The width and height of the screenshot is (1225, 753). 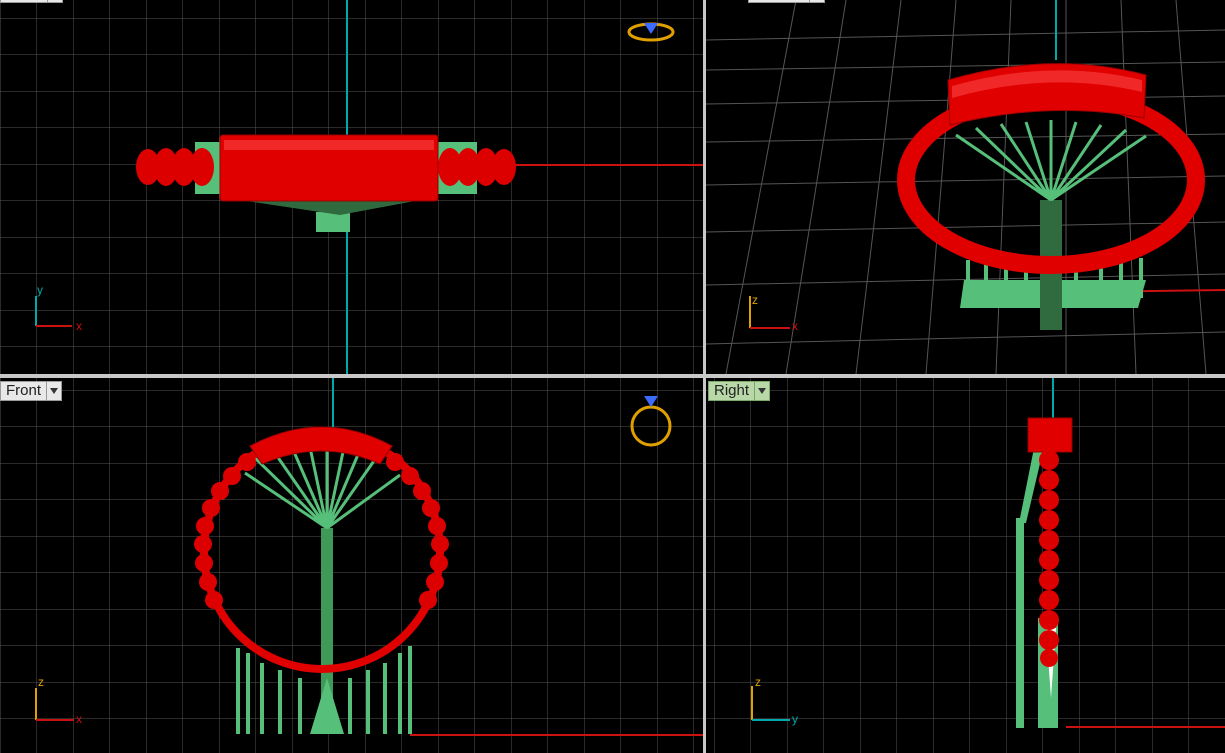 What do you see at coordinates (1051, 225) in the screenshot?
I see `perspective-supports` at bounding box center [1051, 225].